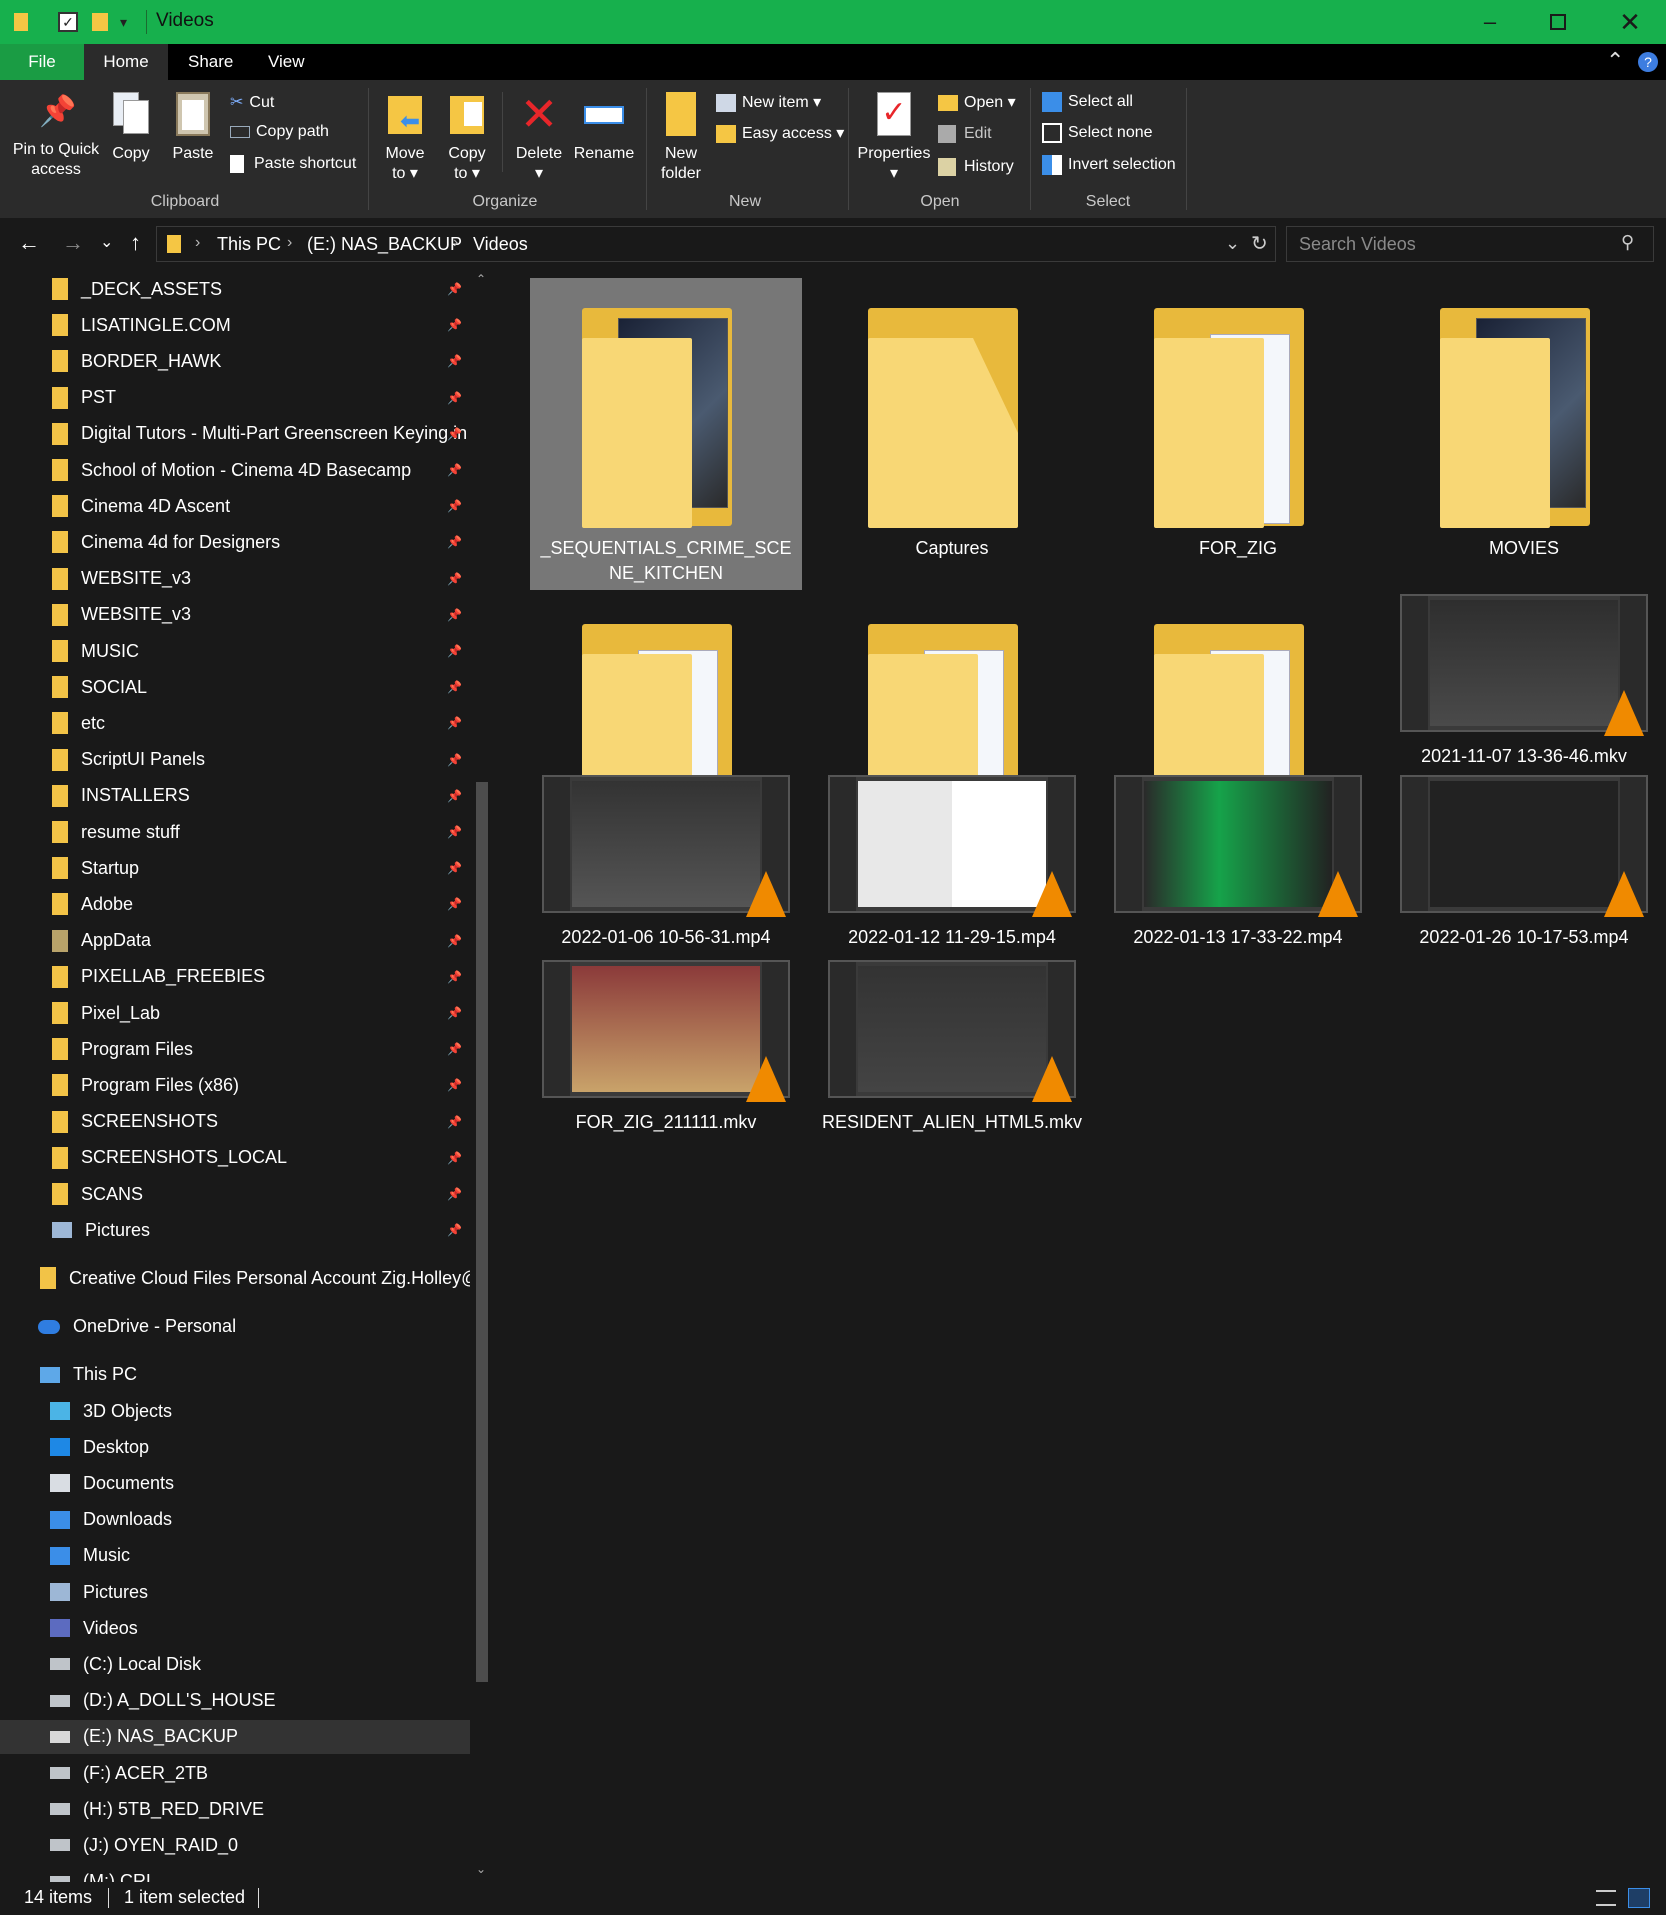  What do you see at coordinates (1648, 62) in the screenshot?
I see `help-icon: ?` at bounding box center [1648, 62].